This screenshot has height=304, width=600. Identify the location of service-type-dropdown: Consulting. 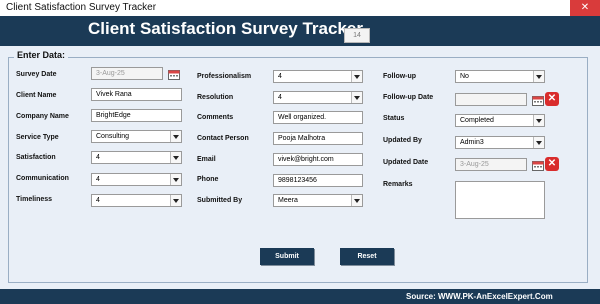
(136, 136).